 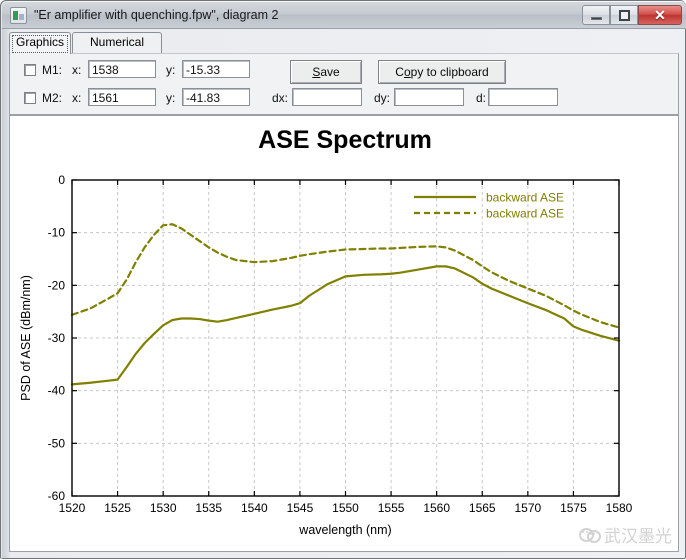 I want to click on svg-text: -50, so click(x=57, y=443).